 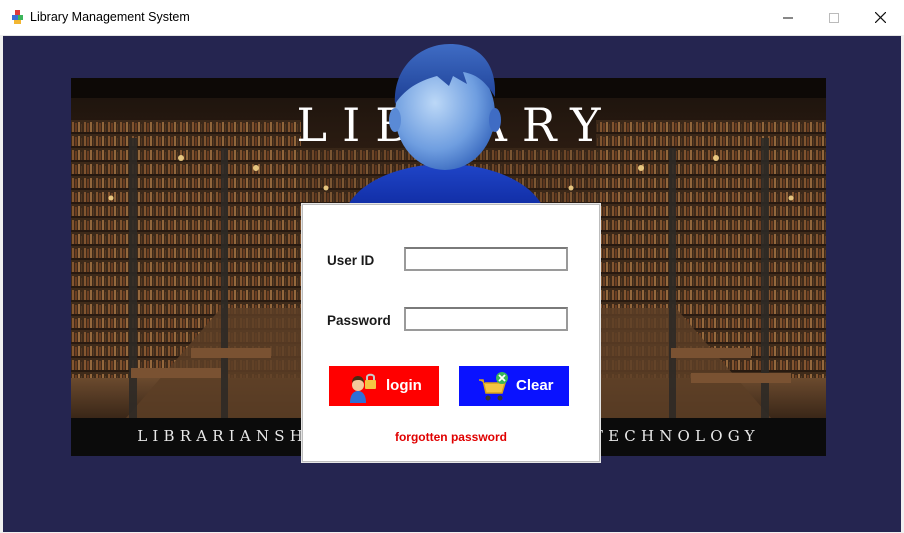 I want to click on minimize-button, so click(x=788, y=17).